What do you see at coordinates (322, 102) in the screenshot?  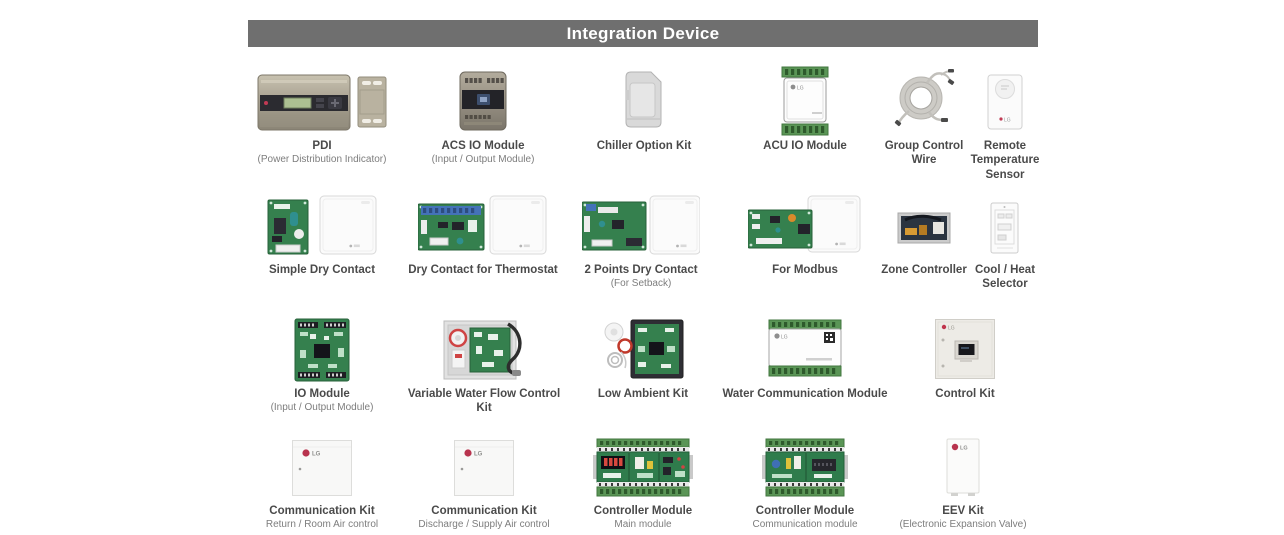 I see `pdi-image` at bounding box center [322, 102].